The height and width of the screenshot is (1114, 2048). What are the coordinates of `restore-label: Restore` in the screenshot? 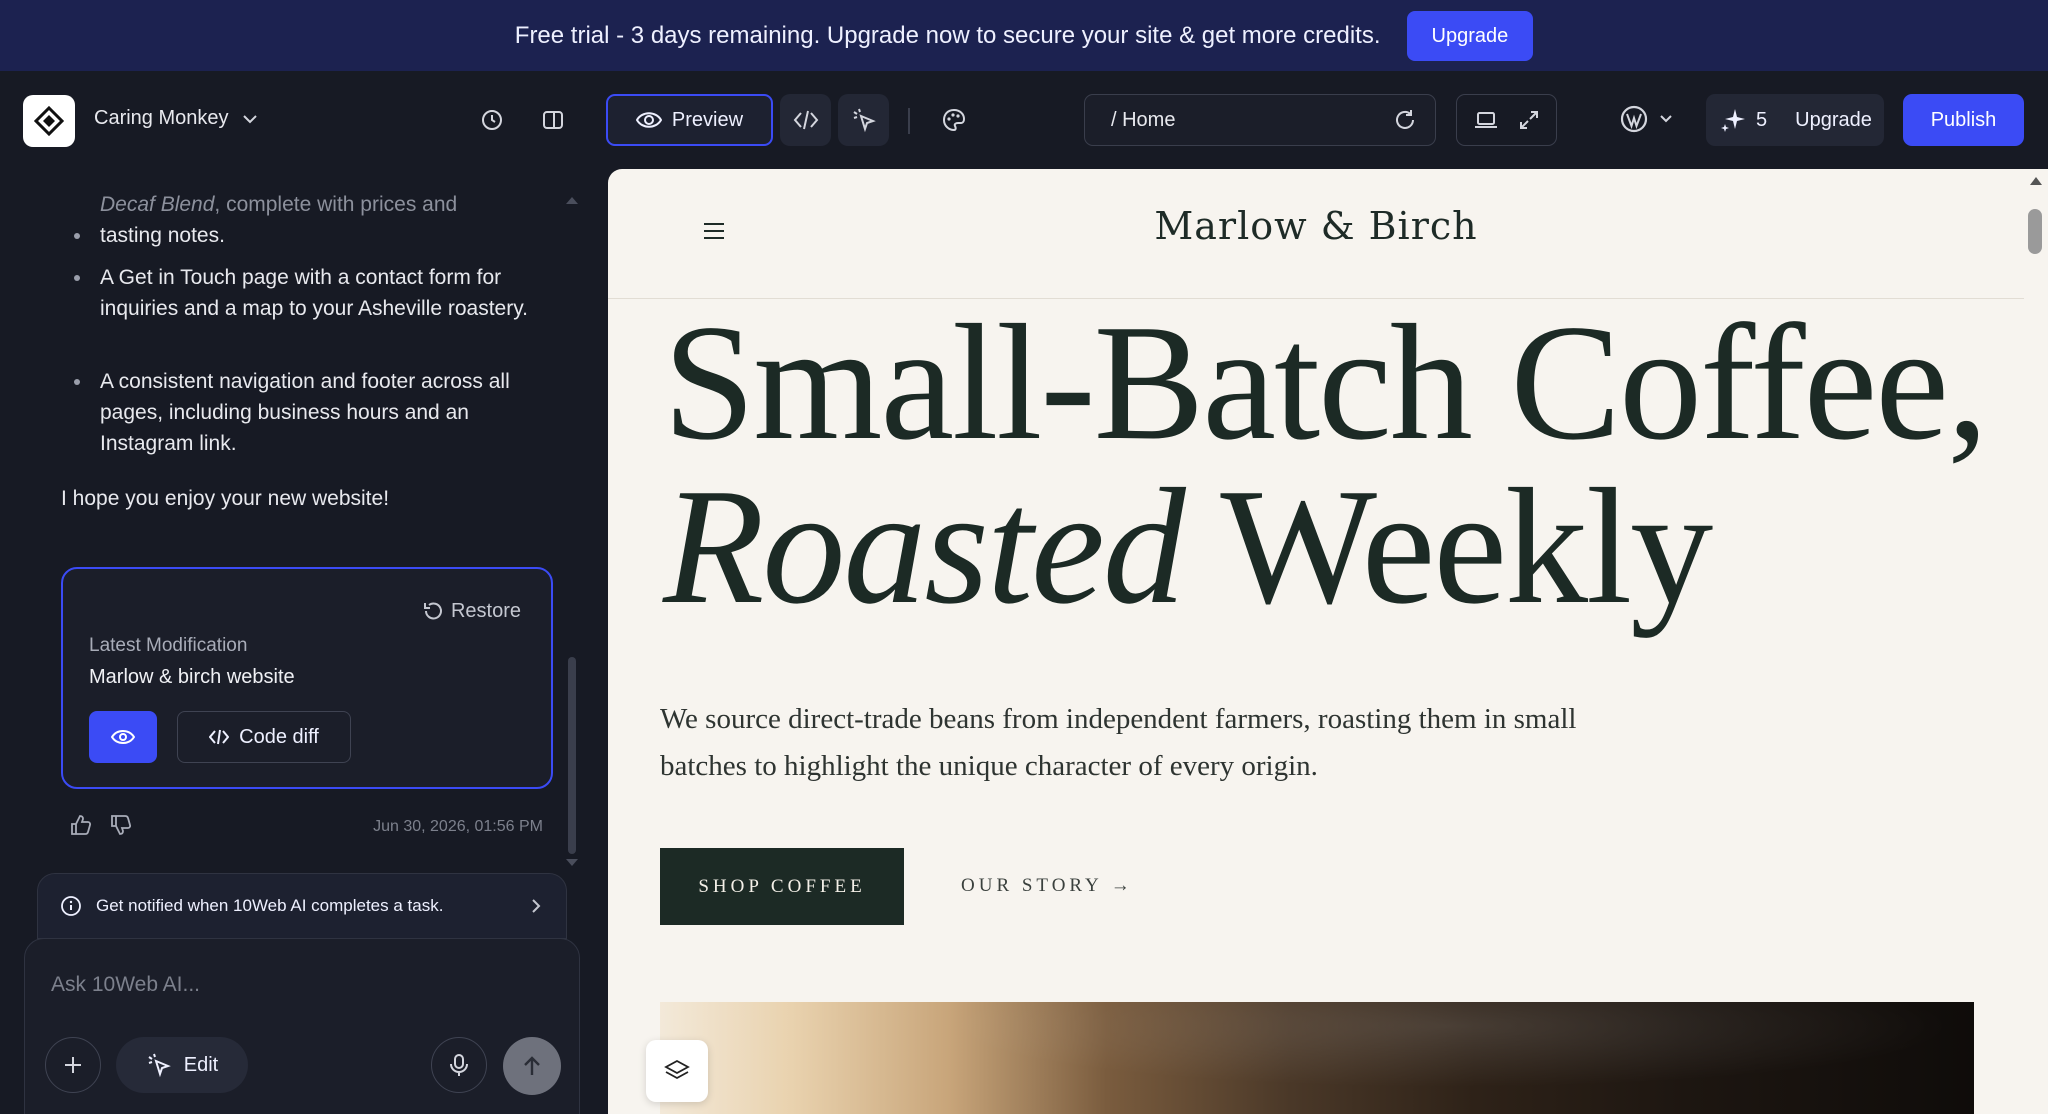 It's located at (485, 610).